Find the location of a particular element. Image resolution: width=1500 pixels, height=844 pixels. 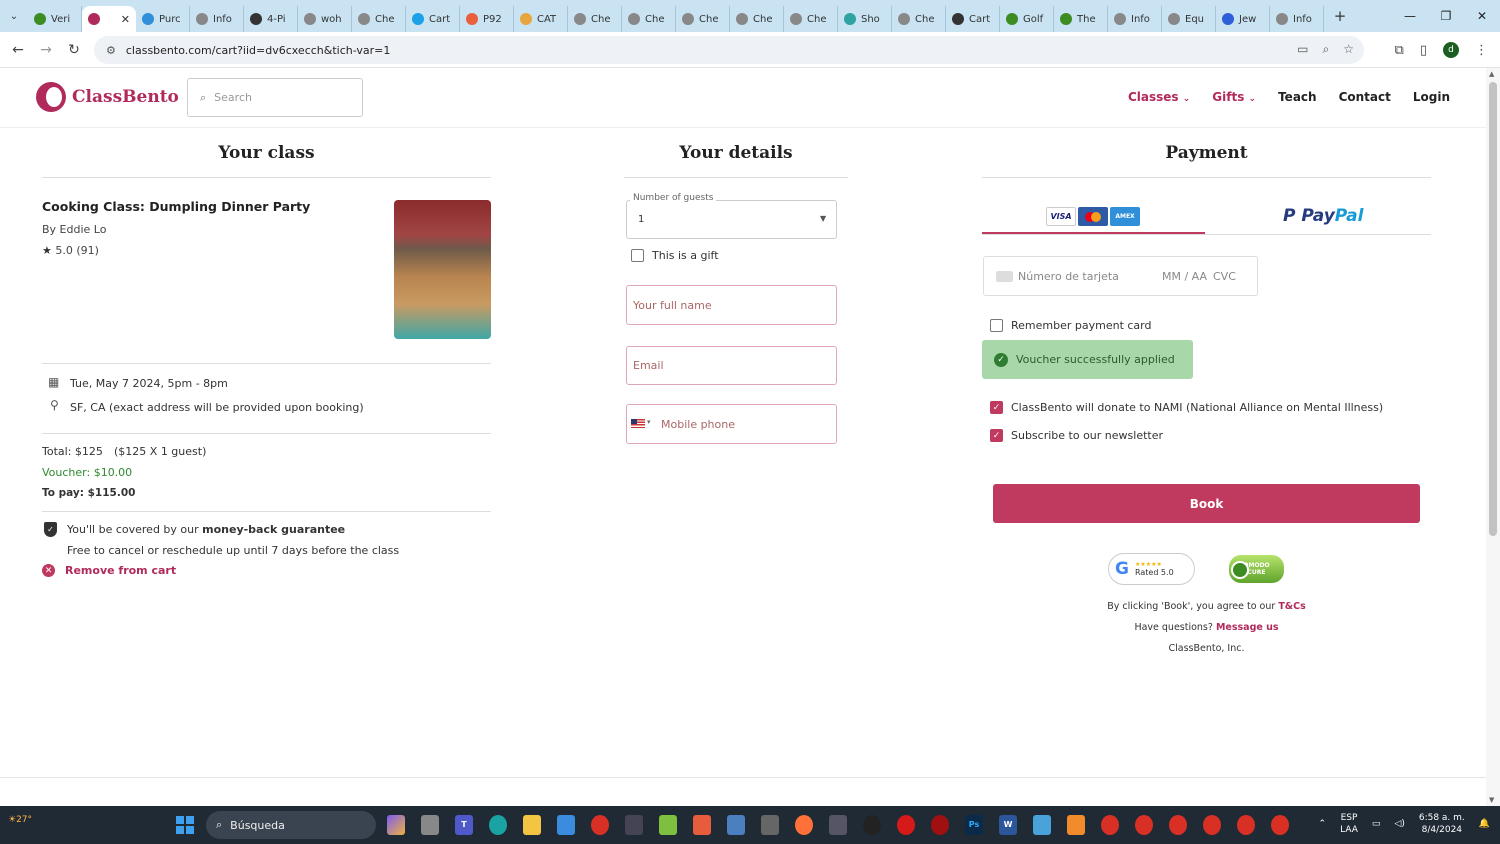

nav-contact: Contact is located at coordinates (1365, 97).